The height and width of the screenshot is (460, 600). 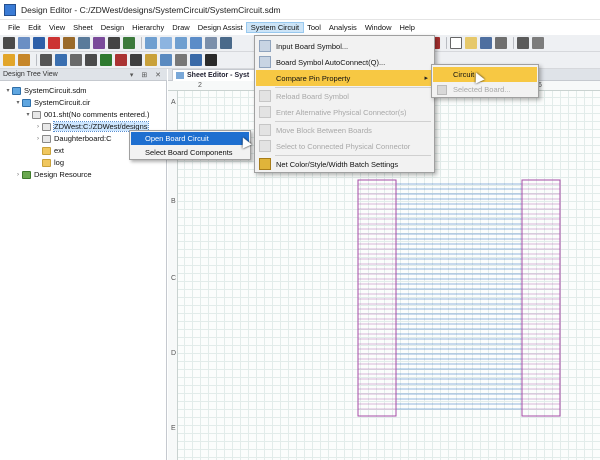 I want to click on save-icon, so click(x=486, y=43).